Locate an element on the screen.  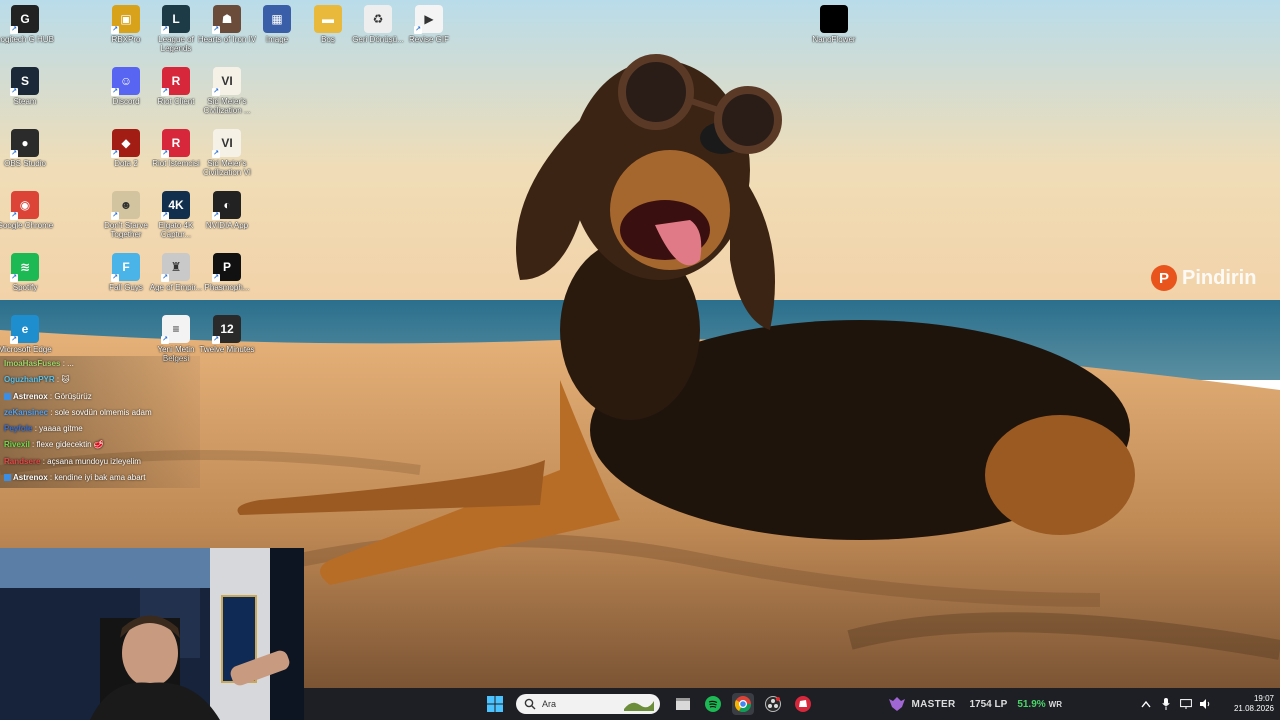
civ6-b-glyph: VI is located at coordinates (227, 142).